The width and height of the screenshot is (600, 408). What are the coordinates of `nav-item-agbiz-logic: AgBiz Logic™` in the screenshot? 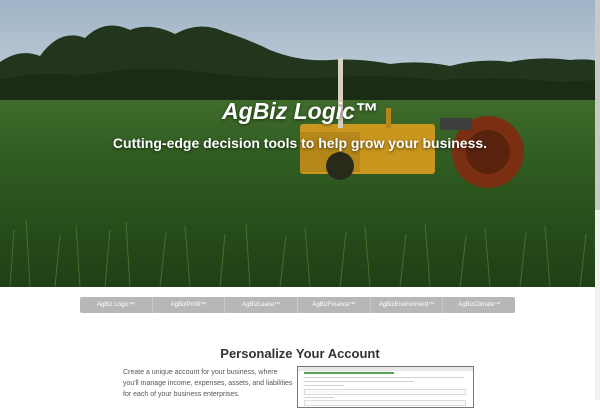 It's located at (116, 305).